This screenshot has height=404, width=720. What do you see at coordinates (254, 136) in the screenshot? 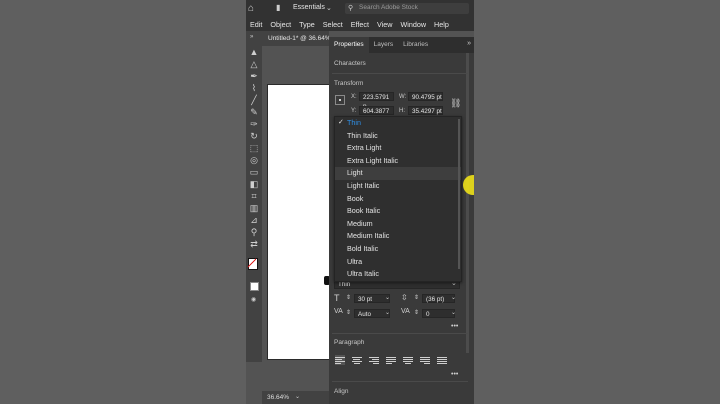
I see `rotate-tool-icon: ↻` at bounding box center [254, 136].